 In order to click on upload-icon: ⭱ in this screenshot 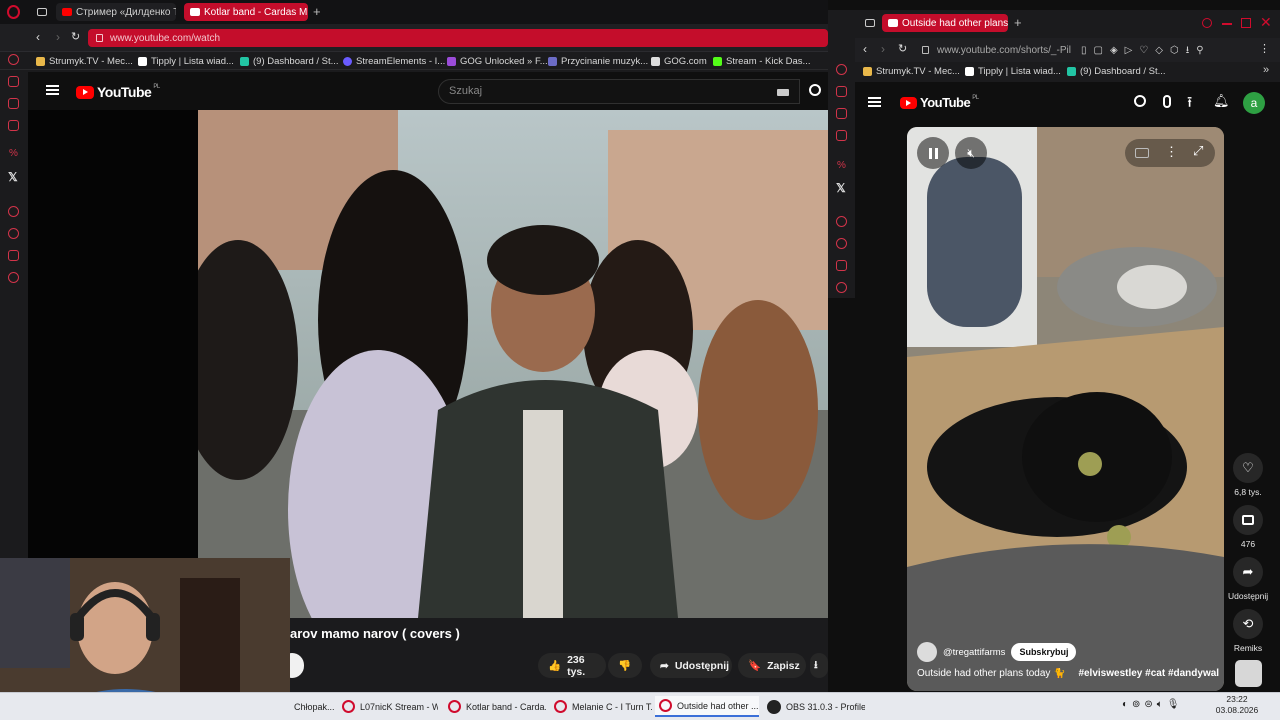, I will do `click(1189, 104)`.